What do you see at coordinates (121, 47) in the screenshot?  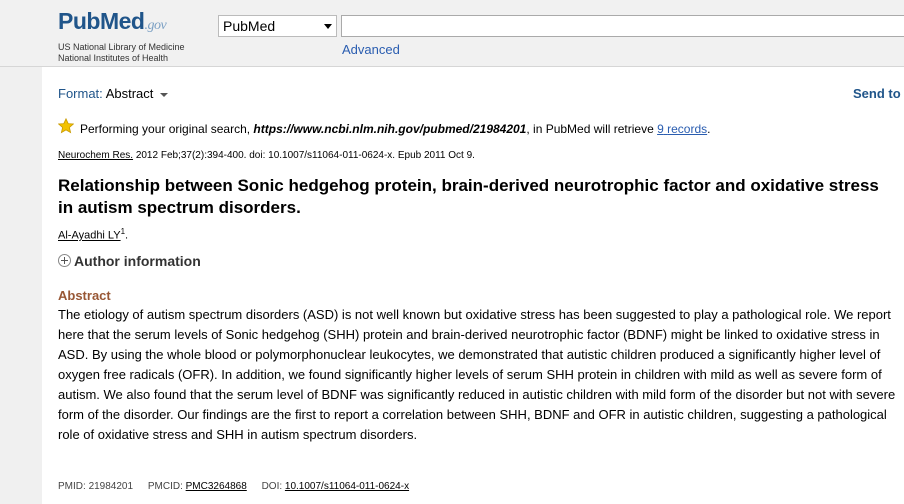 I see `org-line-1: US National Library of Medicine` at bounding box center [121, 47].